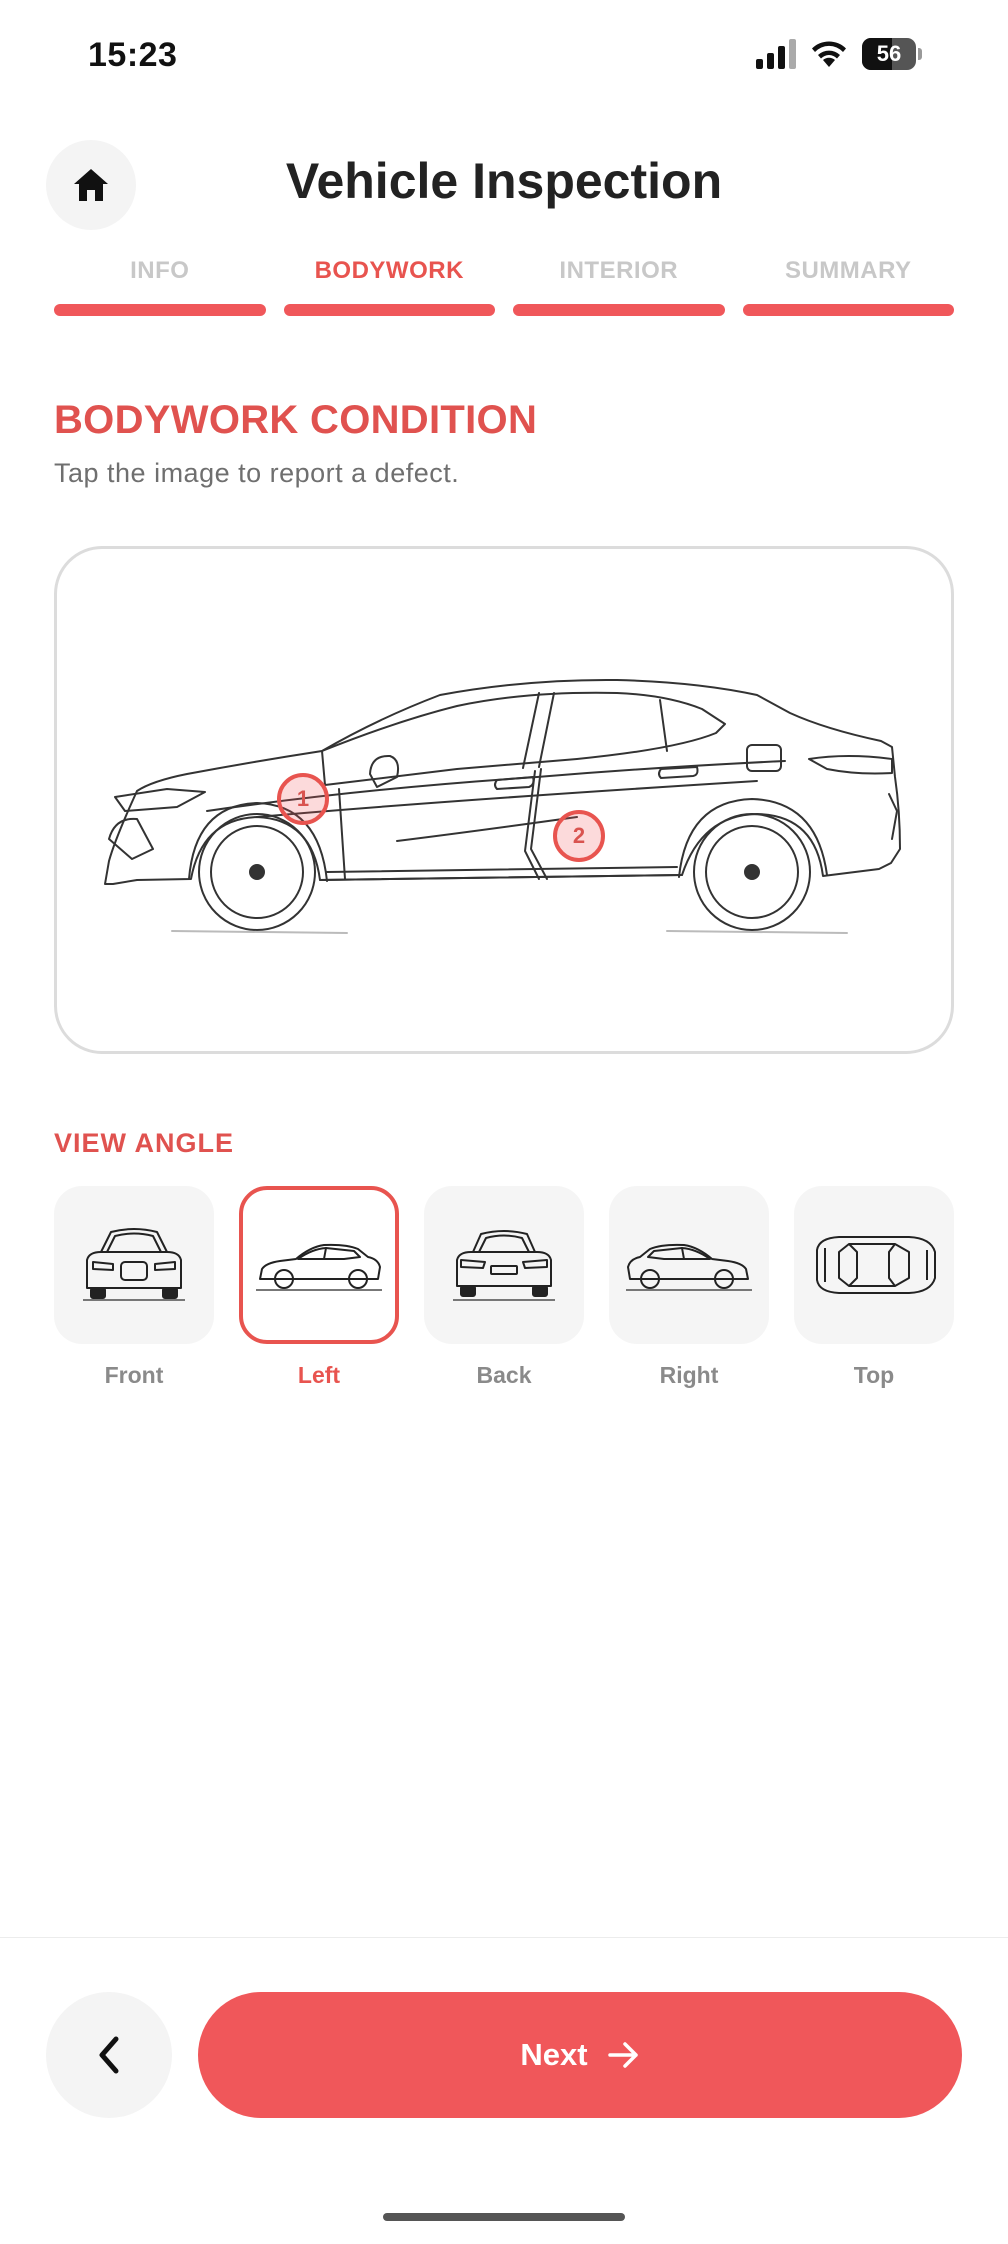  I want to click on view-angle-top: Top, so click(874, 1287).